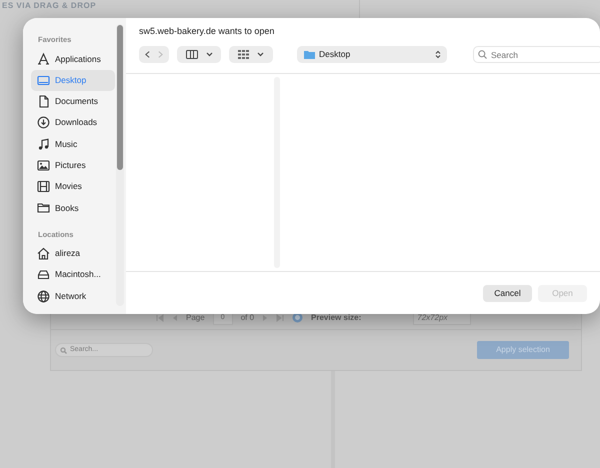 The height and width of the screenshot is (468, 600). What do you see at coordinates (199, 54) in the screenshot?
I see `column-view-button` at bounding box center [199, 54].